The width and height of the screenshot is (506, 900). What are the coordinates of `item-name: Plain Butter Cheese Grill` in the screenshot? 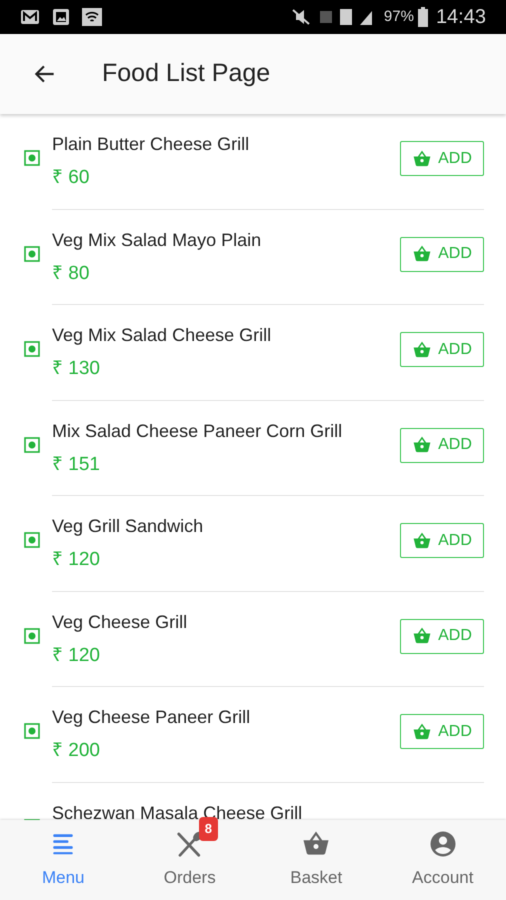 It's located at (151, 144).